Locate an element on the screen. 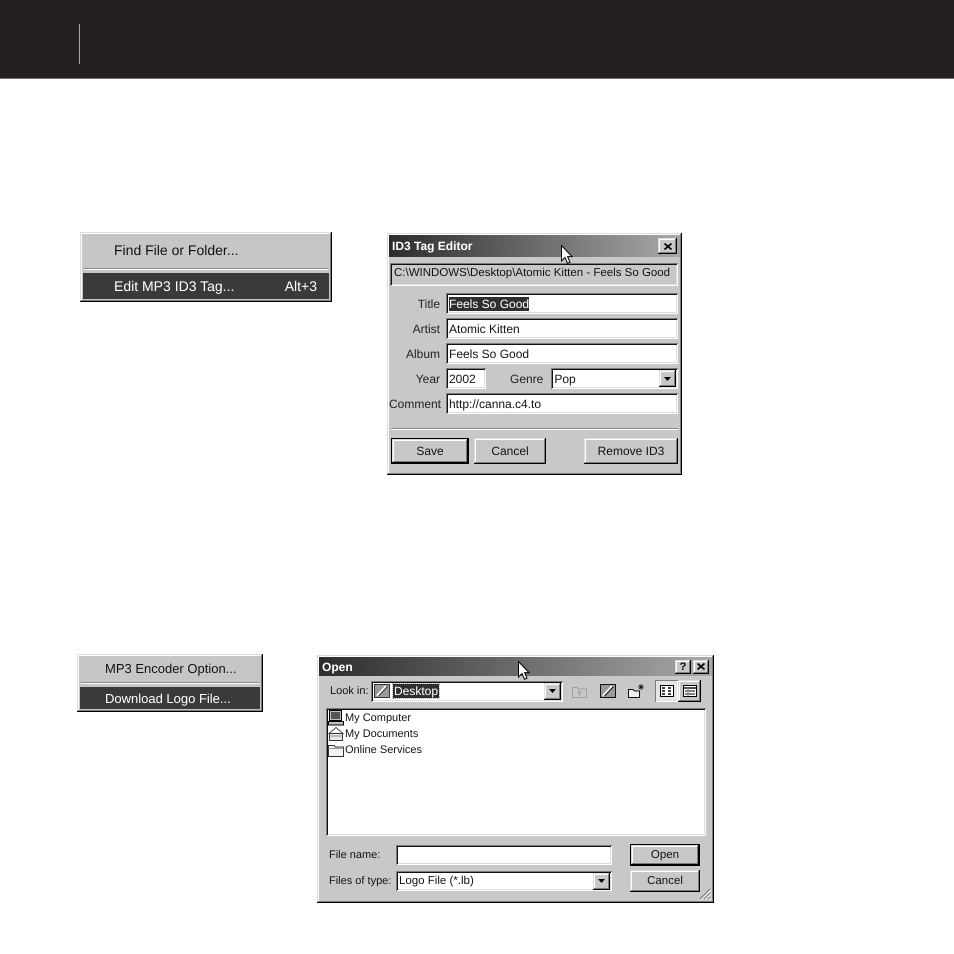 The width and height of the screenshot is (954, 954). dropdown-field: Logo File (*.lb) is located at coordinates (504, 881).